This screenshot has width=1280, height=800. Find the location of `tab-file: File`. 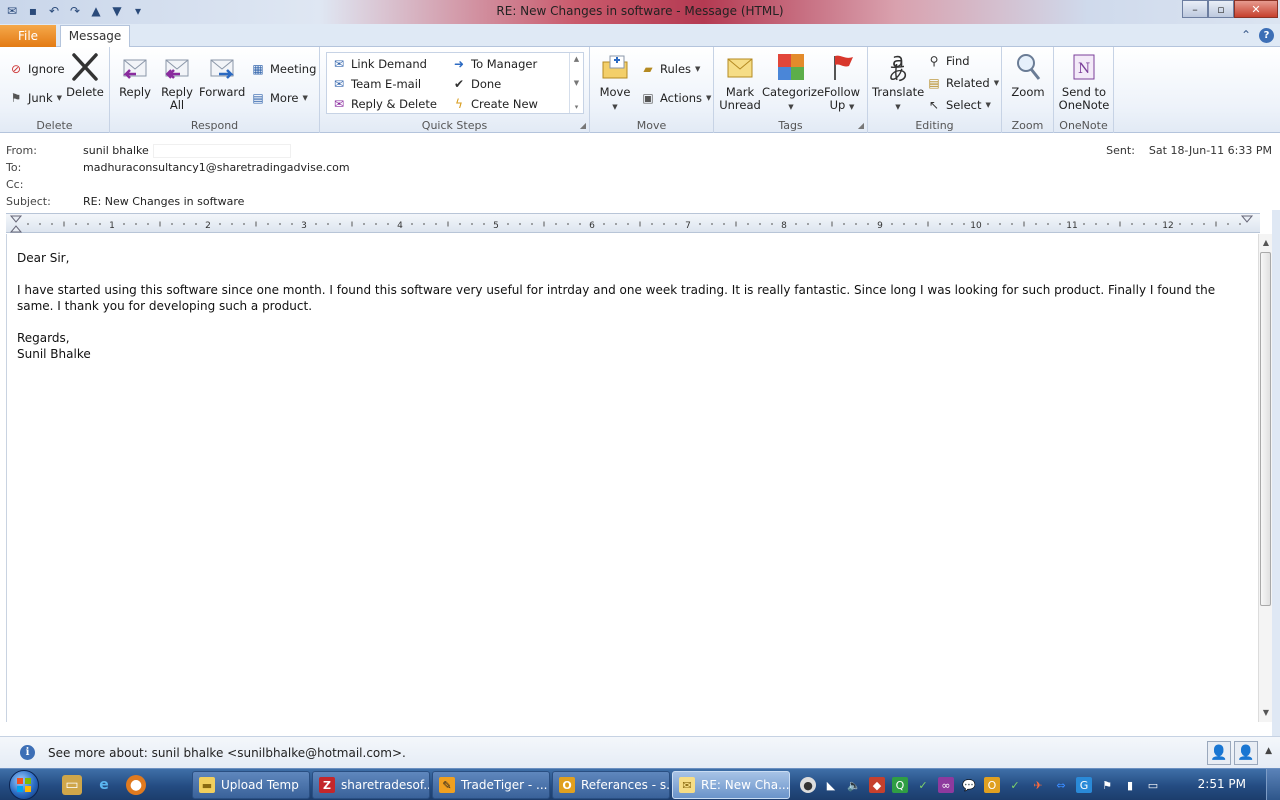

tab-file: File is located at coordinates (28, 36).